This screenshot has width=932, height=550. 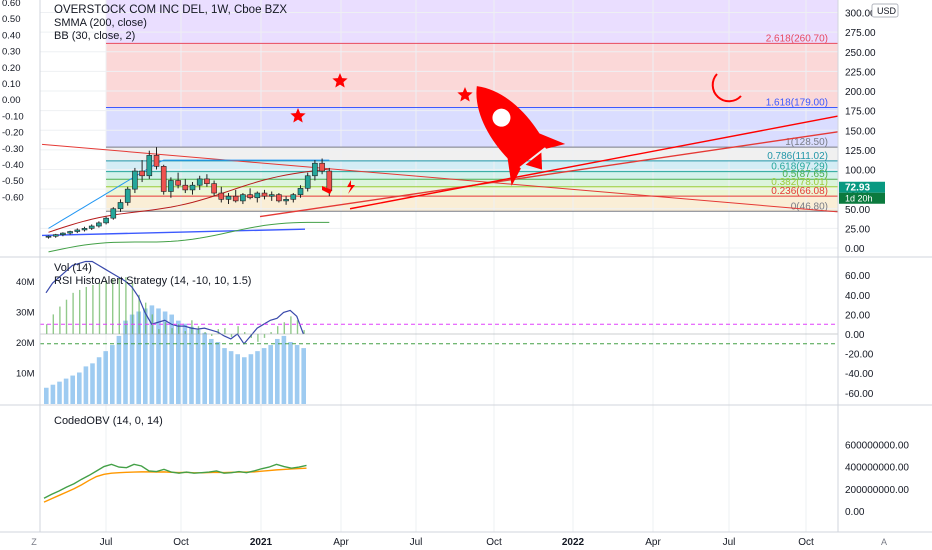 I want to click on time-tick-label: Oct, so click(x=494, y=542).